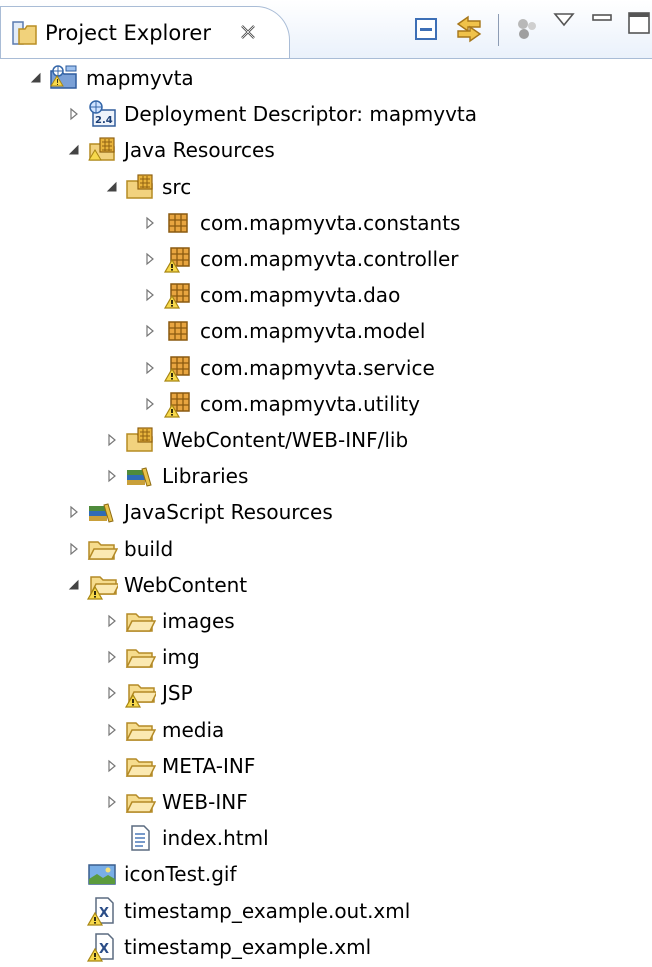 The width and height of the screenshot is (652, 967). What do you see at coordinates (317, 367) in the screenshot?
I see `tree-item-label: com.mapmyvta.service` at bounding box center [317, 367].